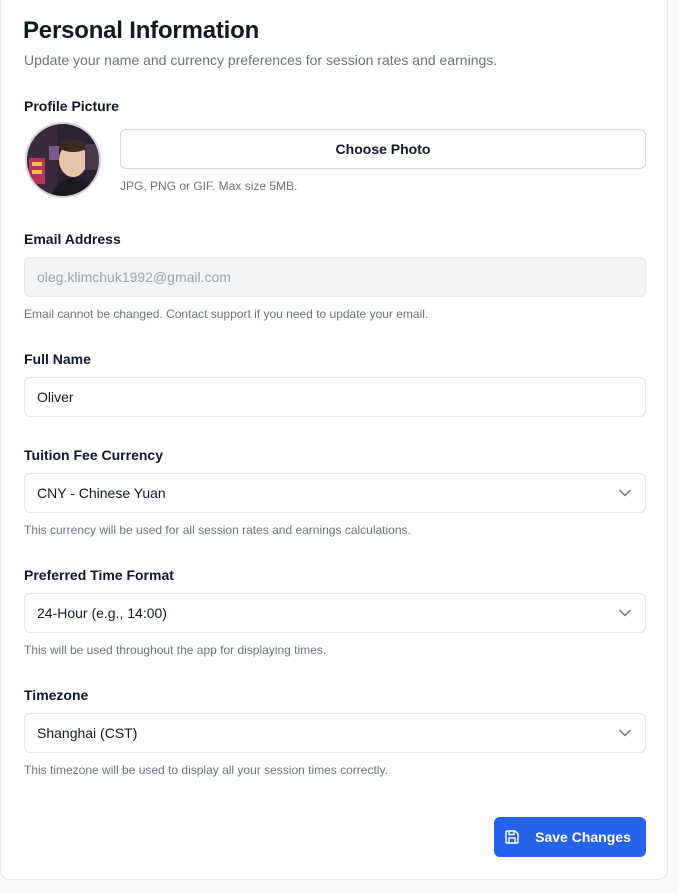 The width and height of the screenshot is (678, 893). I want to click on time-format-select: 24-Hour (e.g., 14:00), so click(335, 613).